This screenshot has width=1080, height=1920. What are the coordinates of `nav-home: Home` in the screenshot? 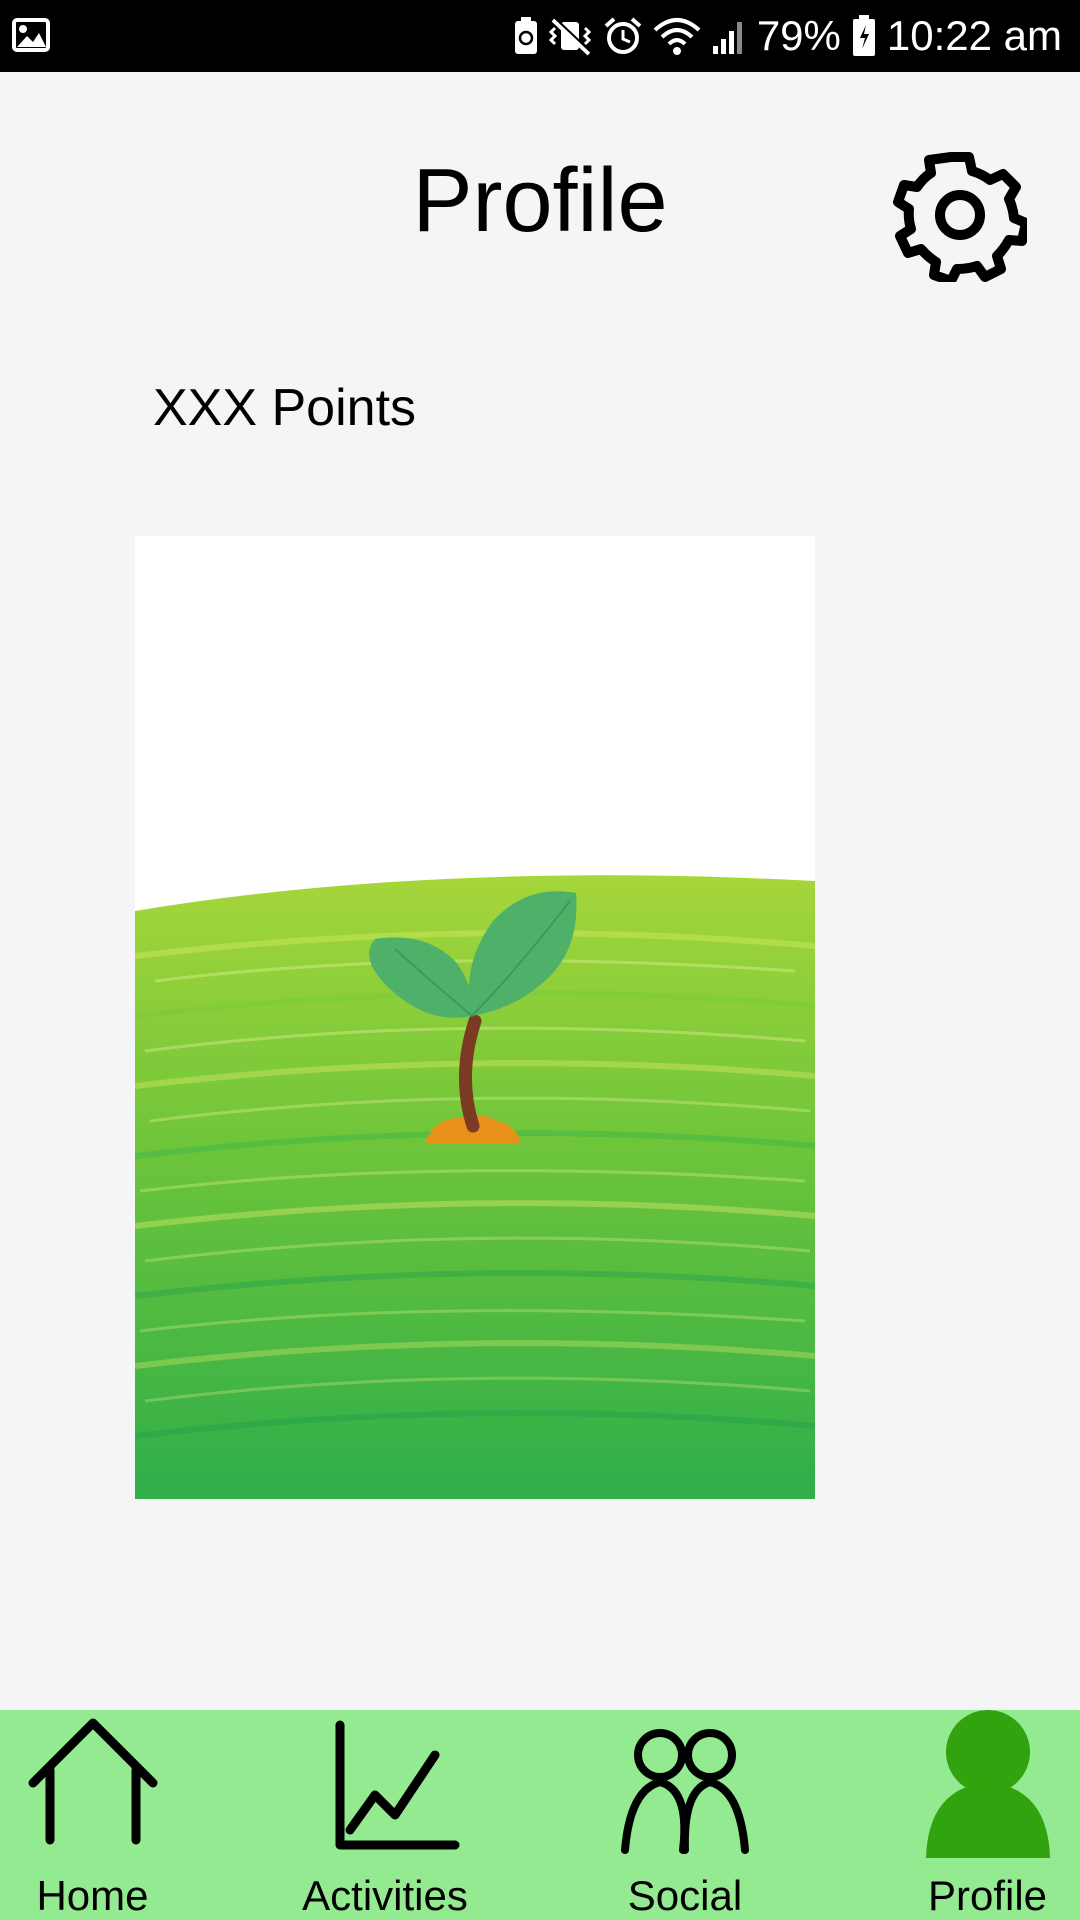 It's located at (92, 1815).